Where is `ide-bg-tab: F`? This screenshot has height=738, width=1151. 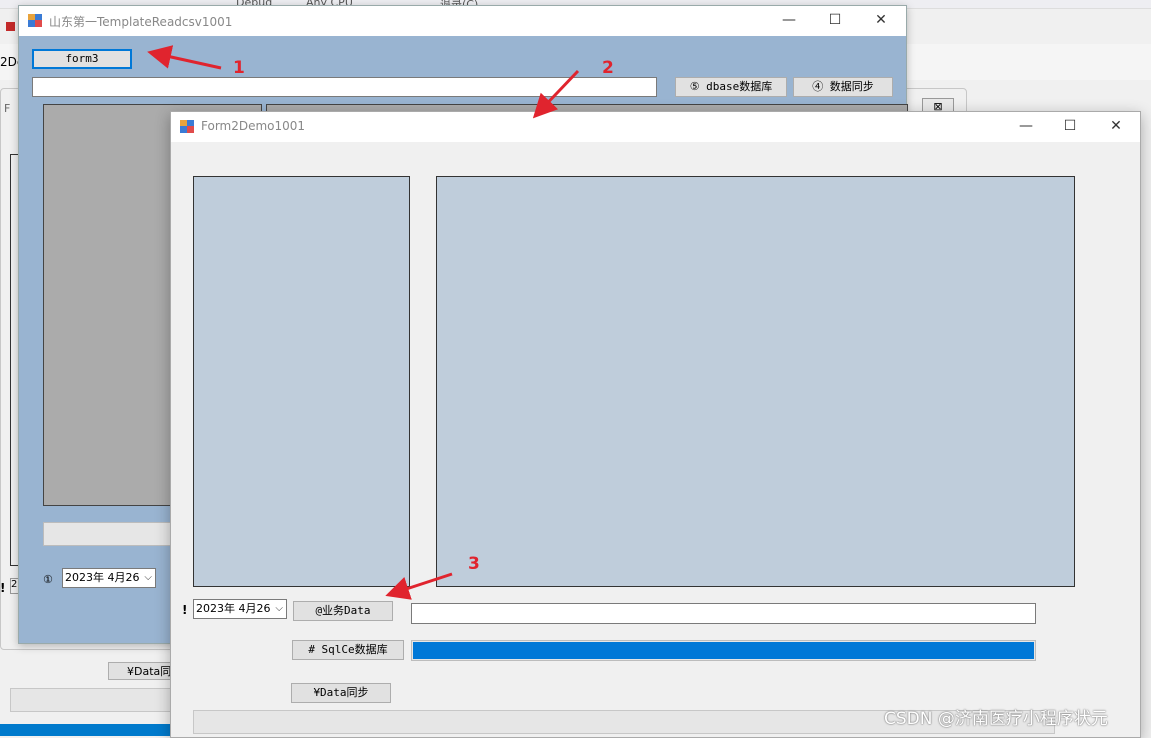
ide-bg-tab: F is located at coordinates (7, 108).